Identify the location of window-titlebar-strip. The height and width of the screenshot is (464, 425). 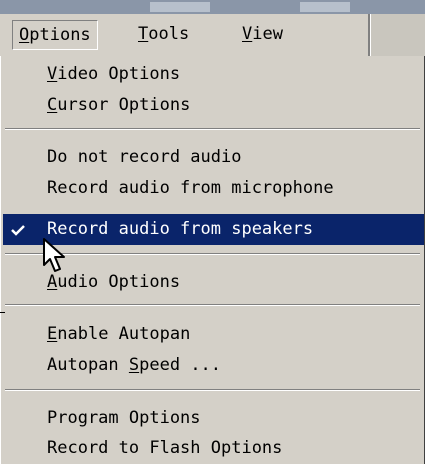
(212, 7).